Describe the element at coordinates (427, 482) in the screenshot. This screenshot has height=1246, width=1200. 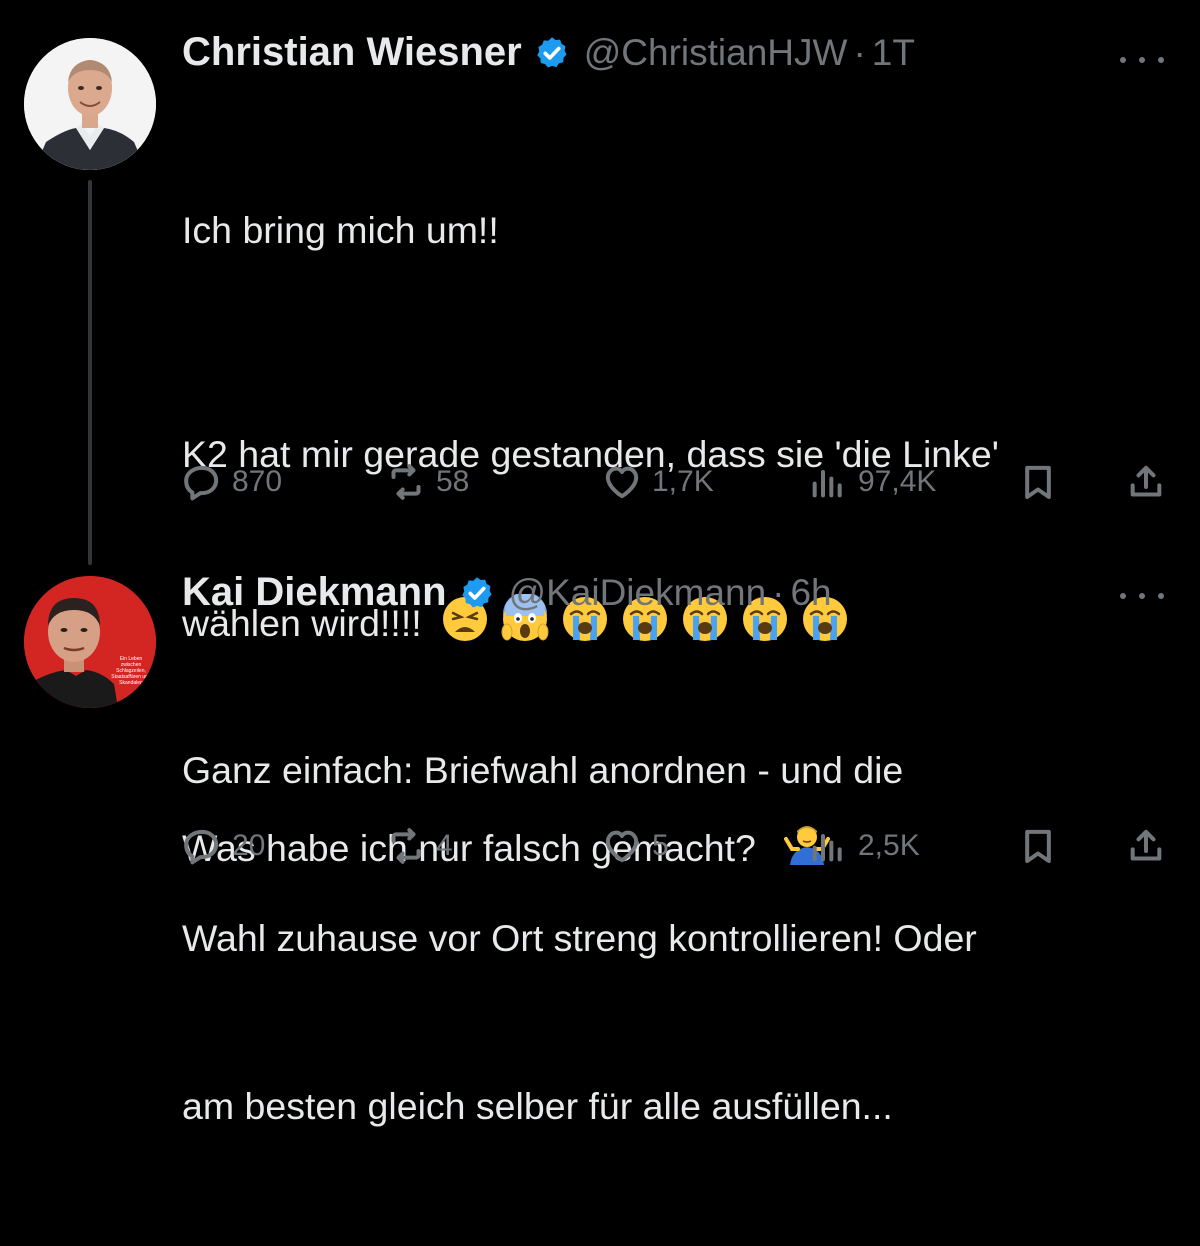
I see `repost-button: 58` at that location.